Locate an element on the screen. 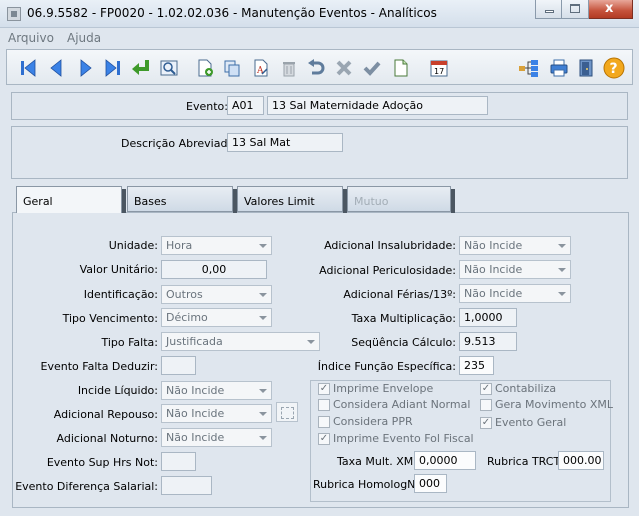 The height and width of the screenshot is (516, 639). valor-unitario-label: Valor Unitário: is located at coordinates (118, 269).